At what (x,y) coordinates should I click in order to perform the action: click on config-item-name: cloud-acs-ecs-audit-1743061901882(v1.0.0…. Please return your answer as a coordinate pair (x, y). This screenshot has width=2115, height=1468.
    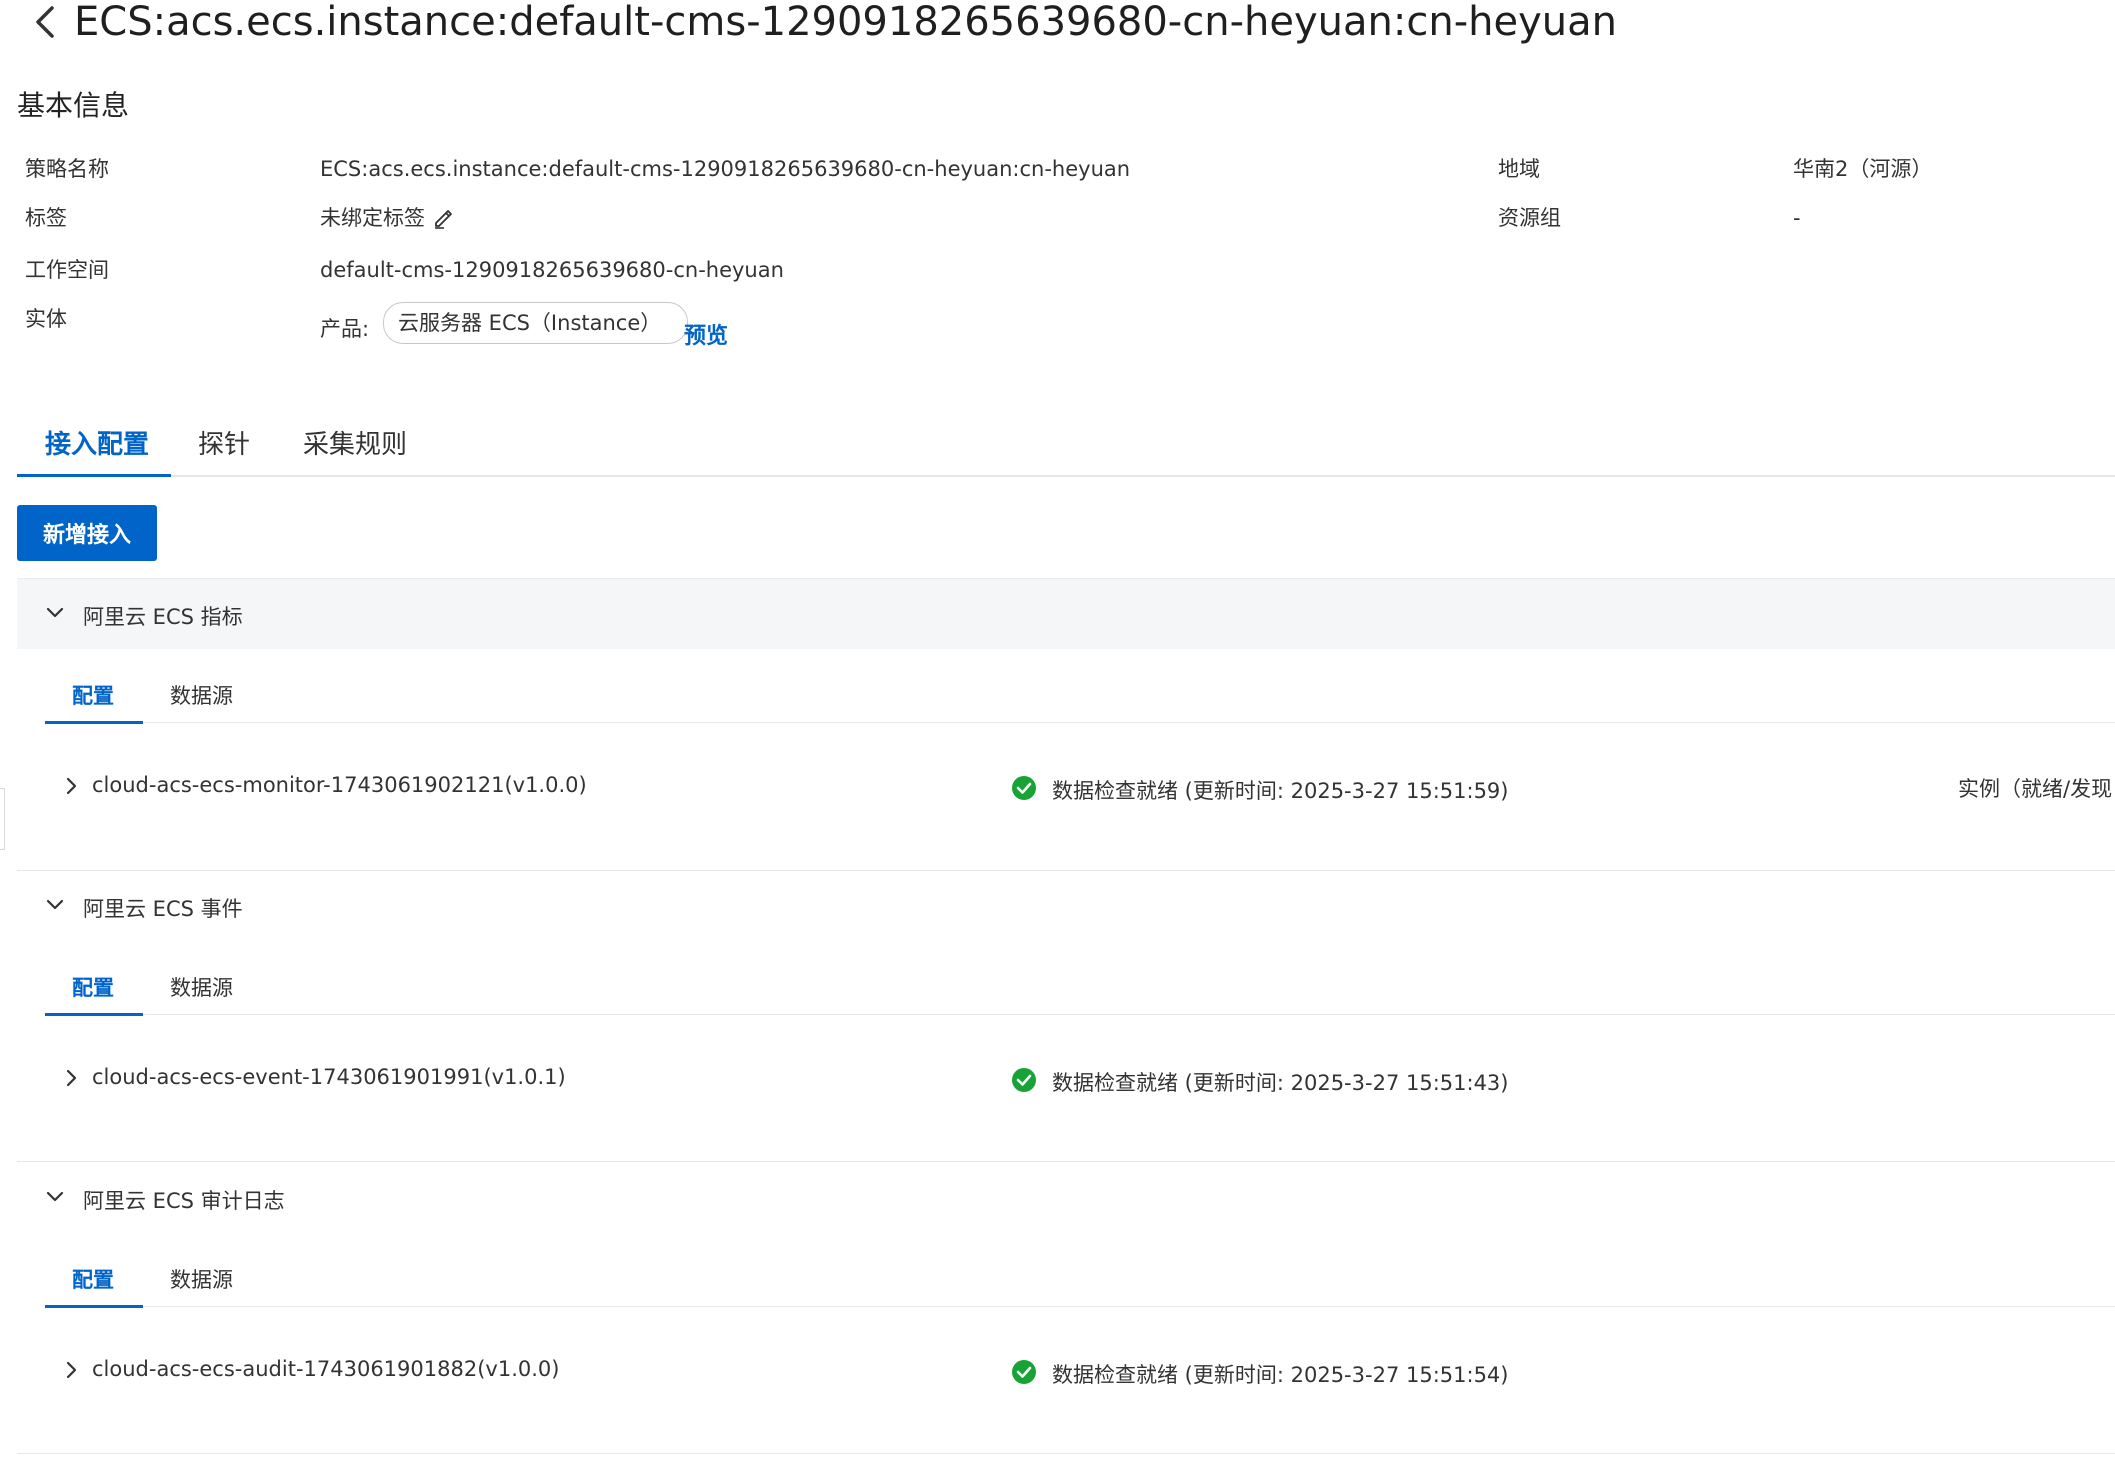
    Looking at the image, I should click on (325, 1369).